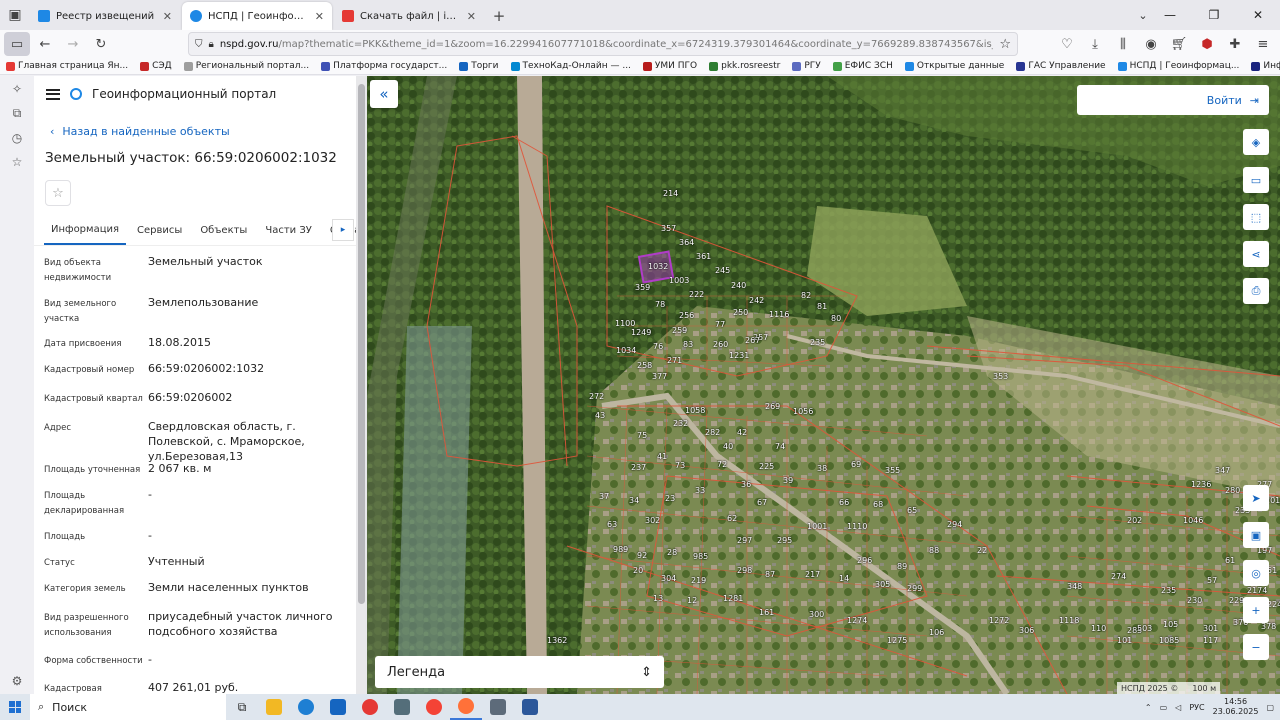  What do you see at coordinates (85, 230) in the screenshot?
I see `object-tab: Информация` at bounding box center [85, 230].